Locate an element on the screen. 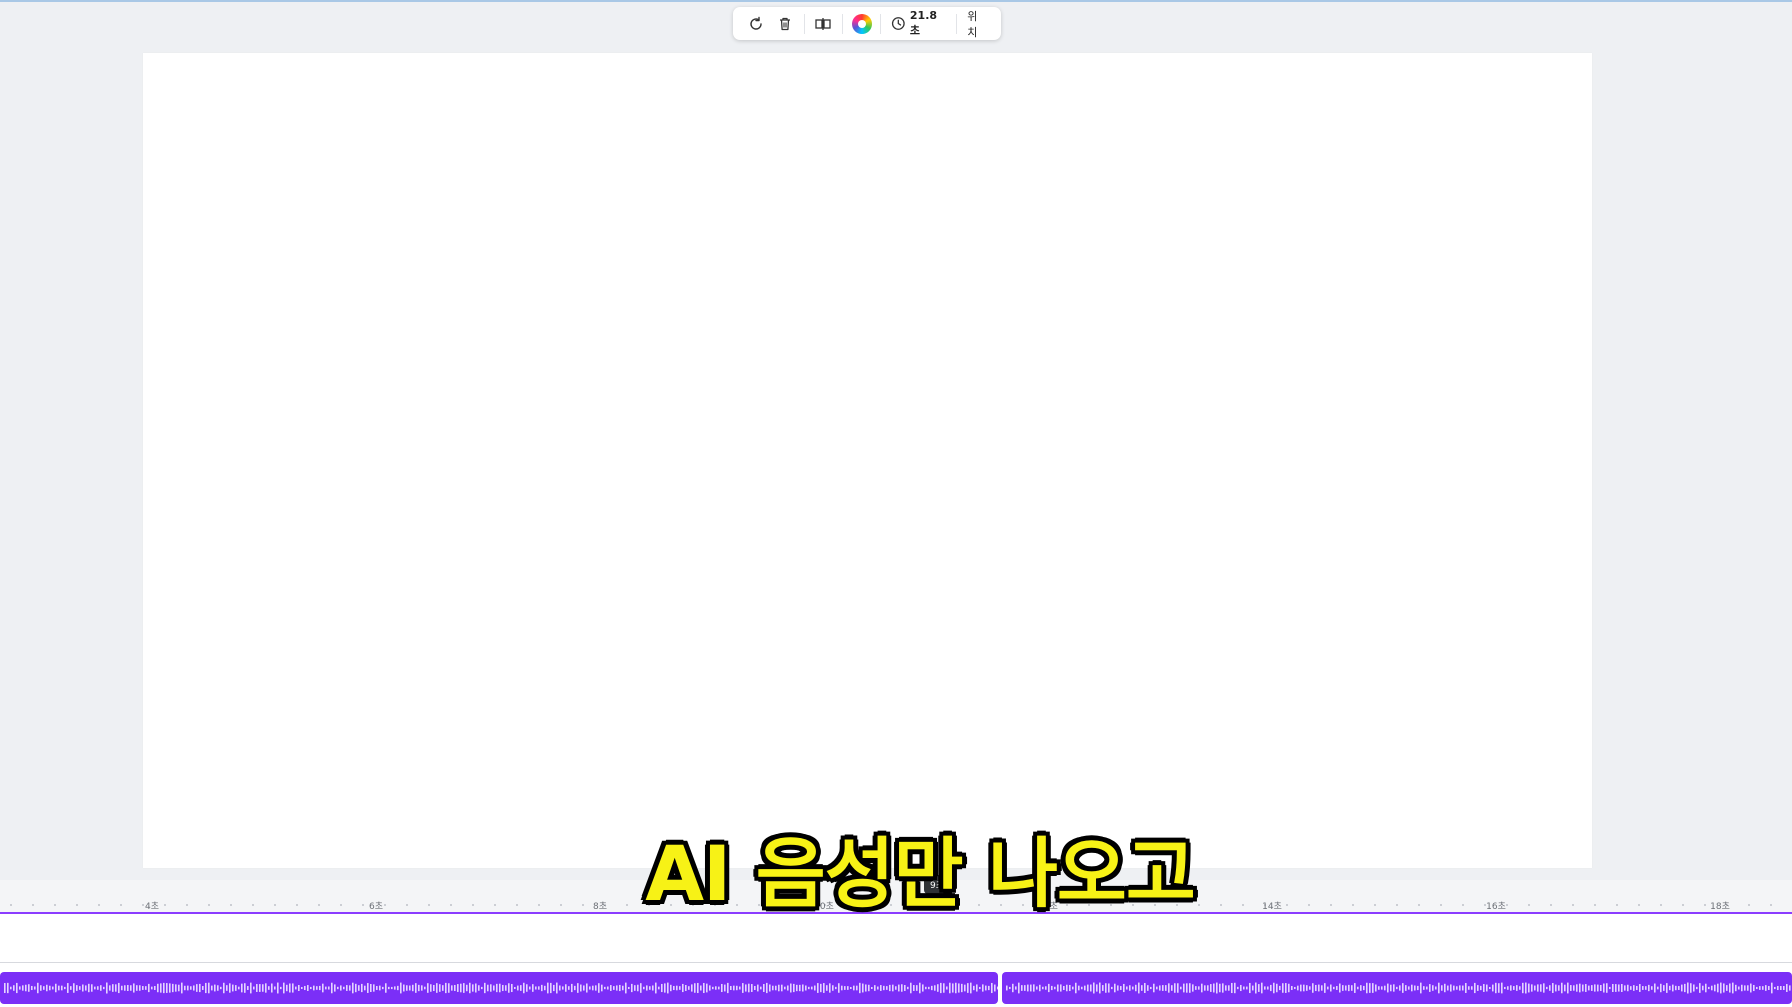 Image resolution: width=1792 pixels, height=1007 pixels. clock-icon is located at coordinates (898, 23).